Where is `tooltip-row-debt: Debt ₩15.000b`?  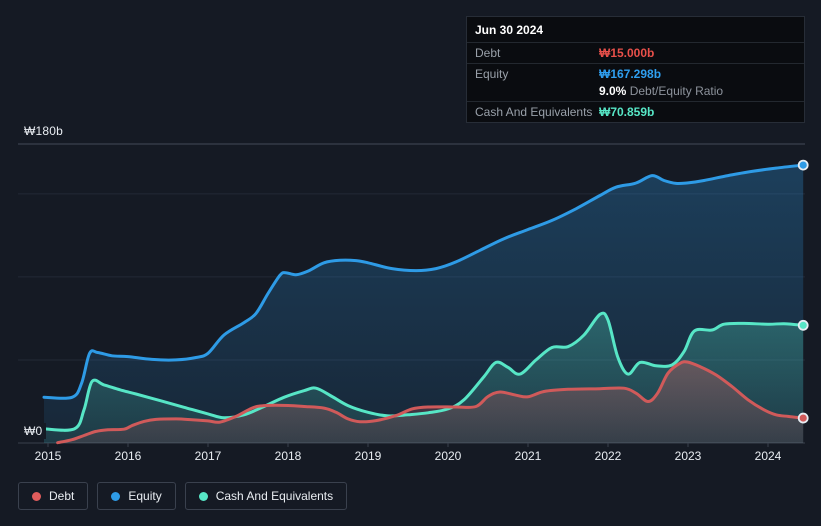 tooltip-row-debt: Debt ₩15.000b is located at coordinates (635, 52).